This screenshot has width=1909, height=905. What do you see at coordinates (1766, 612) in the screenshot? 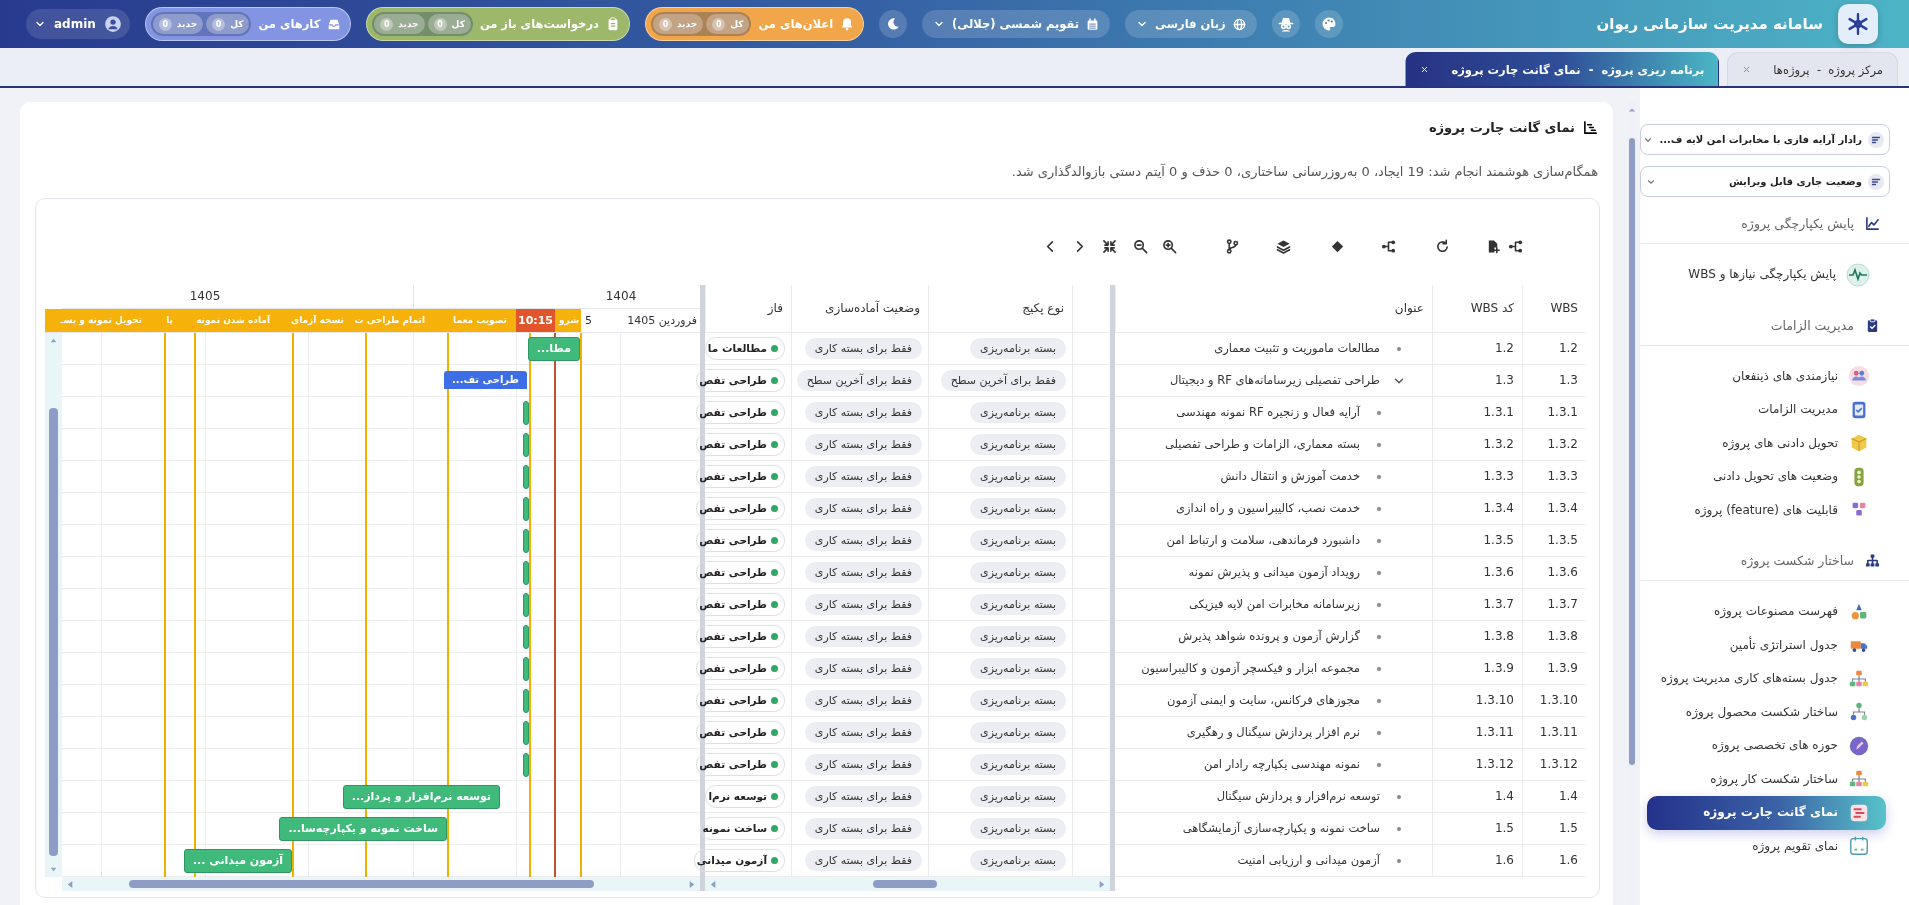
I see `sidebar-item: فهرست مصنوعات پروژه` at bounding box center [1766, 612].